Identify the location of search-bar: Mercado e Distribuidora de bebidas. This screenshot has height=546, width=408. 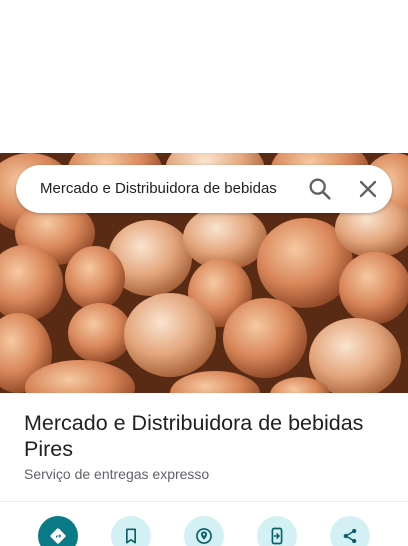
(204, 189).